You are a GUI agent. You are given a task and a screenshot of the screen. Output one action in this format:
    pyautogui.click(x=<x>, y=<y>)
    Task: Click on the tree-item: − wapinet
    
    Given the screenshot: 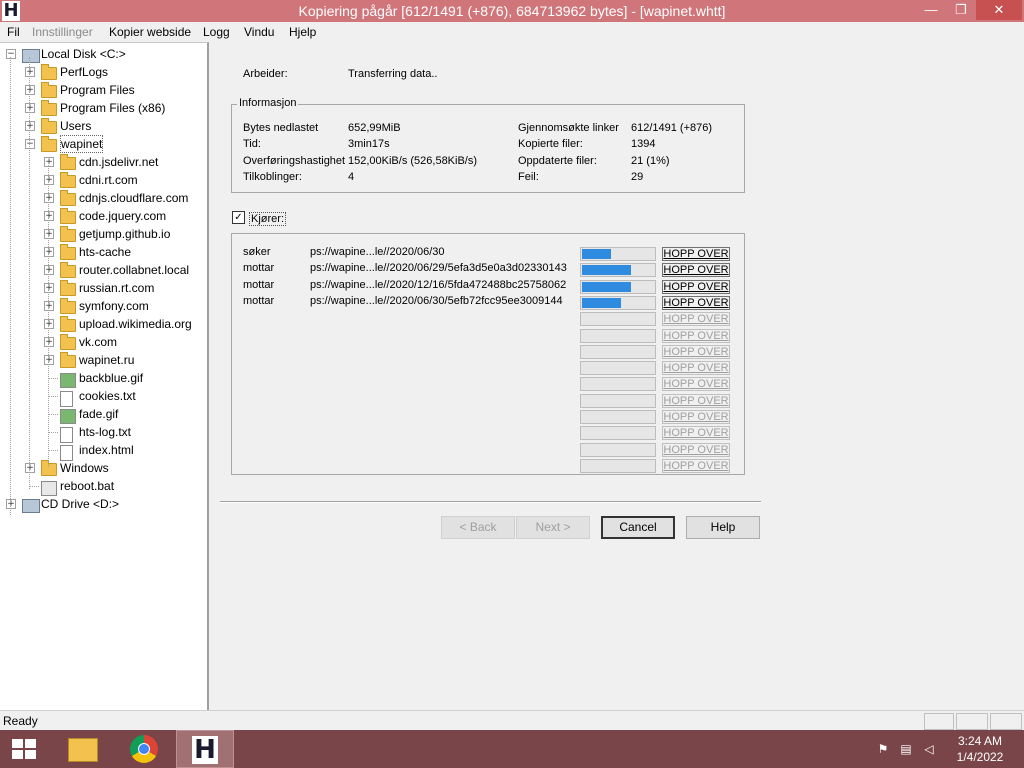 What is the action you would take?
    pyautogui.click(x=102, y=144)
    